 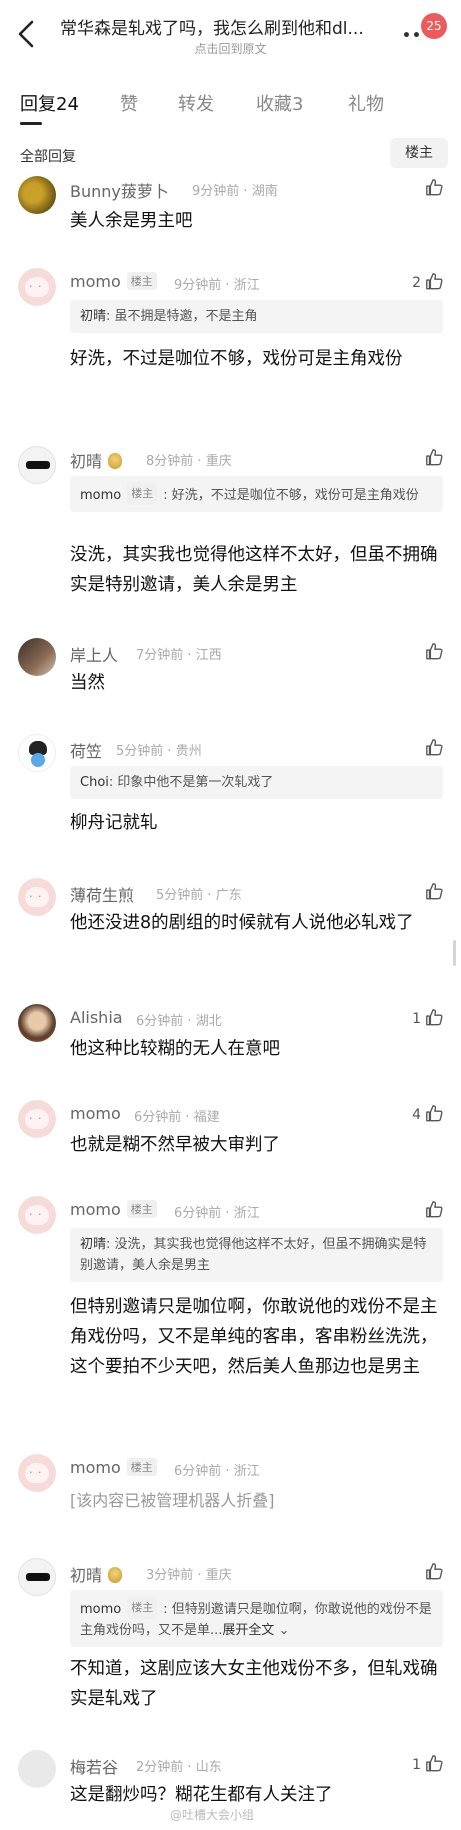 What do you see at coordinates (87, 683) in the screenshot?
I see `comment-text: 当然` at bounding box center [87, 683].